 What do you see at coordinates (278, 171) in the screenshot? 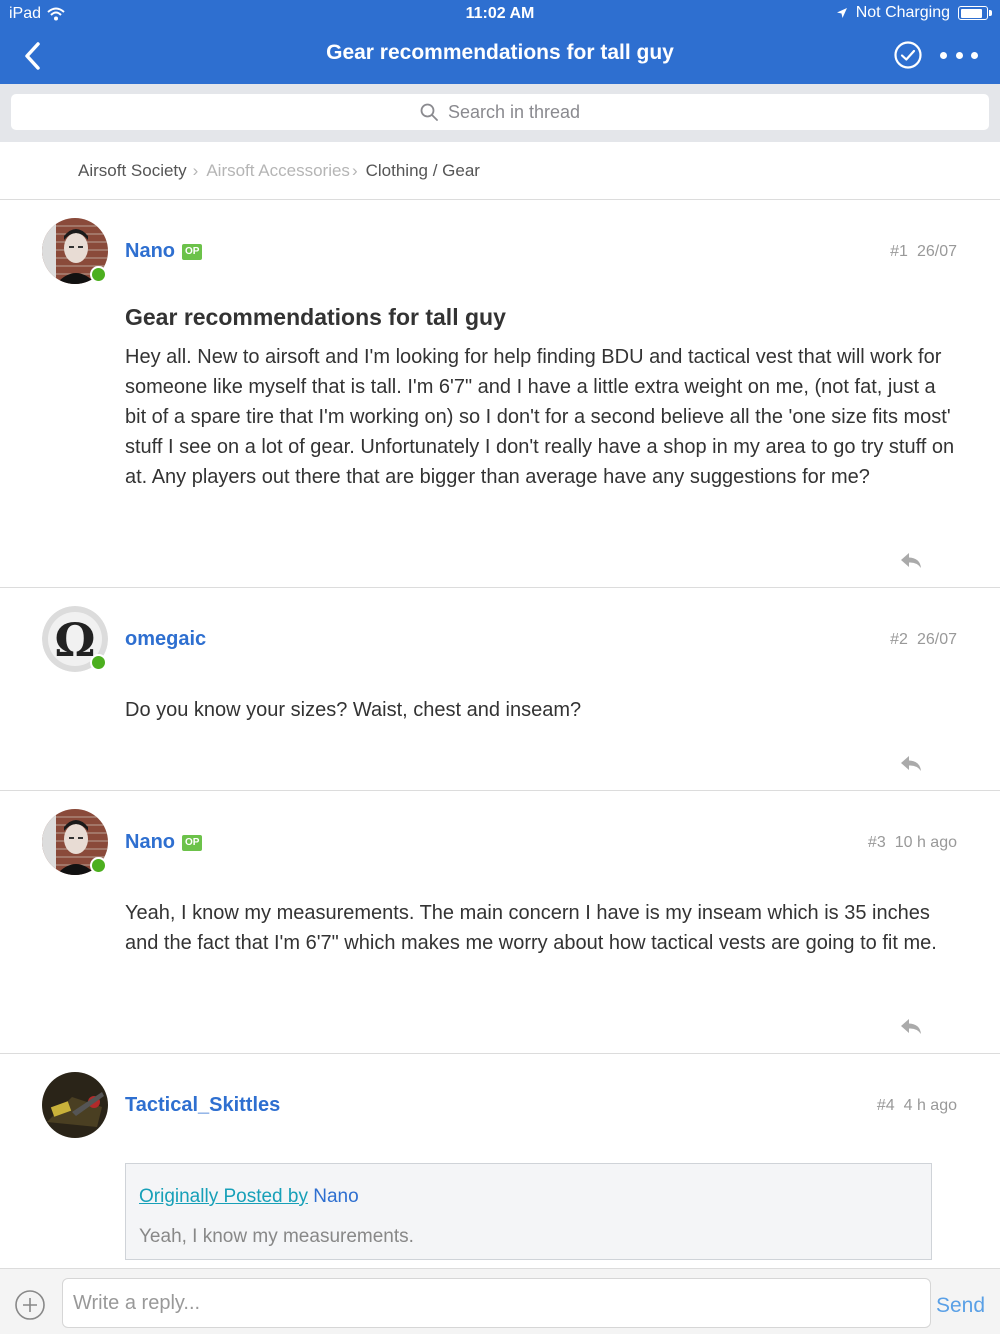
I see `breadcrumb-item-airsoft-accessories: Airsoft Accessories` at bounding box center [278, 171].